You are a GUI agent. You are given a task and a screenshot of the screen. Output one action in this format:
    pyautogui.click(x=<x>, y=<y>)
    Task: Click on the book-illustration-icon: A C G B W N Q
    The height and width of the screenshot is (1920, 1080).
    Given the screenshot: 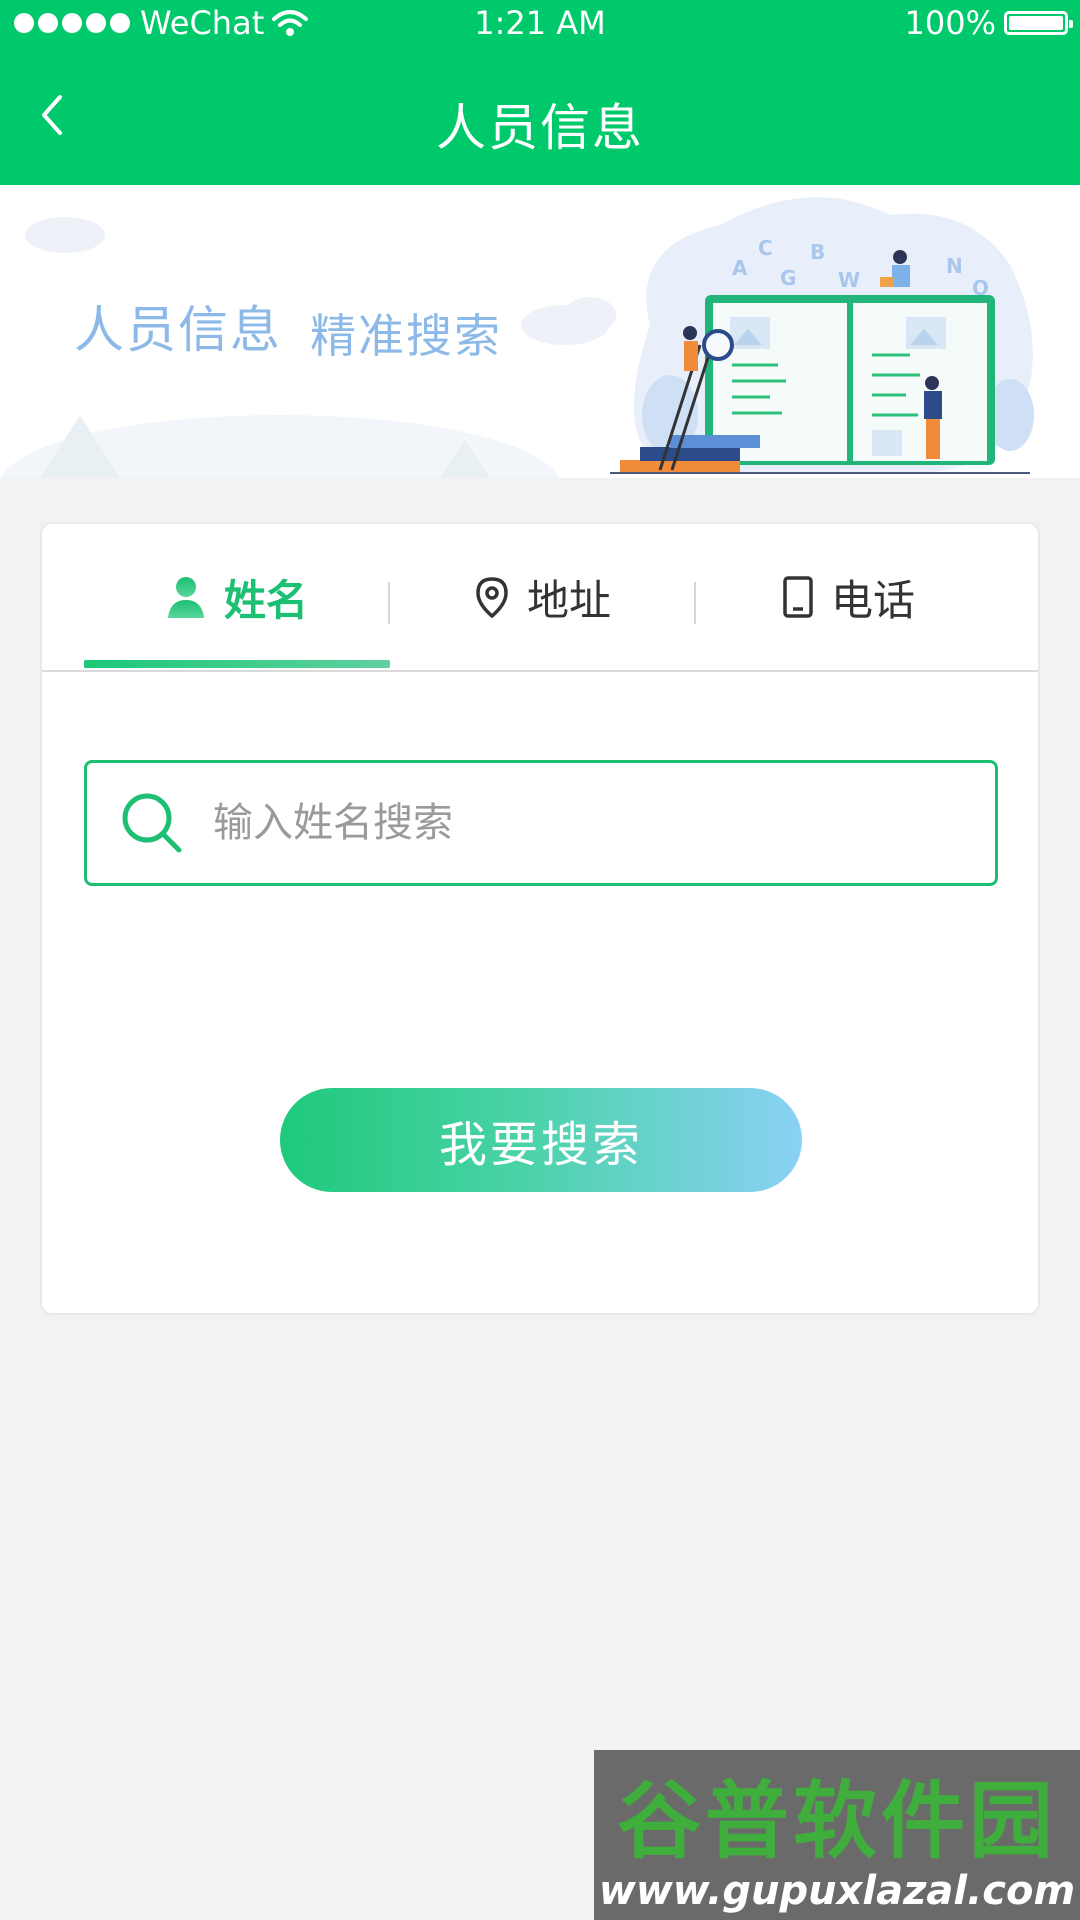 What is the action you would take?
    pyautogui.click(x=822, y=335)
    